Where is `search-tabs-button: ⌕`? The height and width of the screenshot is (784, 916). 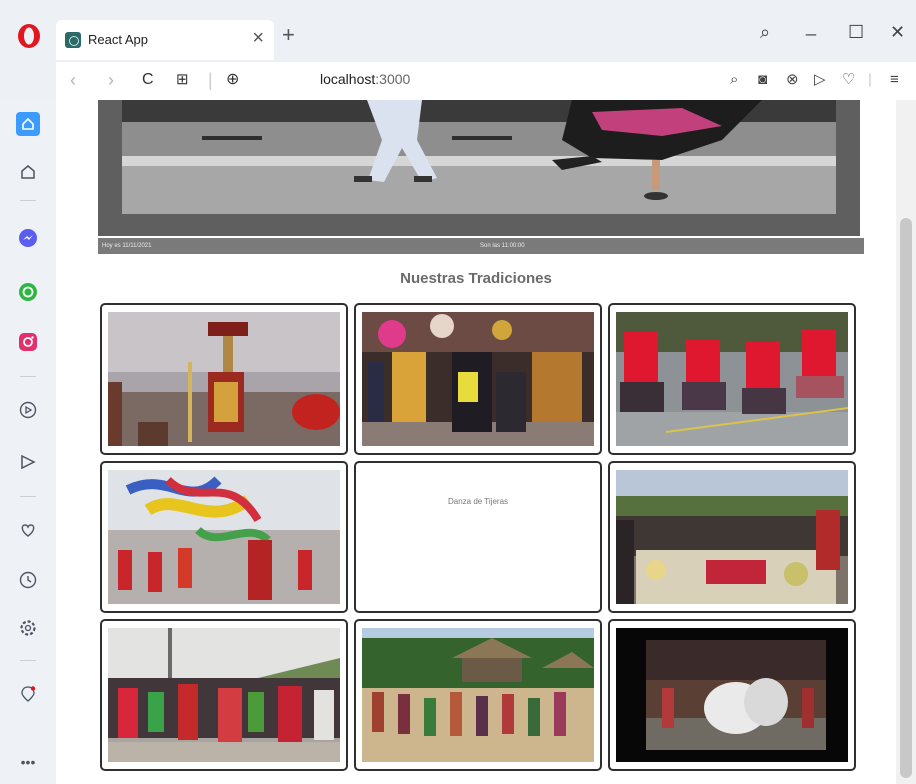
search-tabs-button: ⌕ is located at coordinates (765, 32).